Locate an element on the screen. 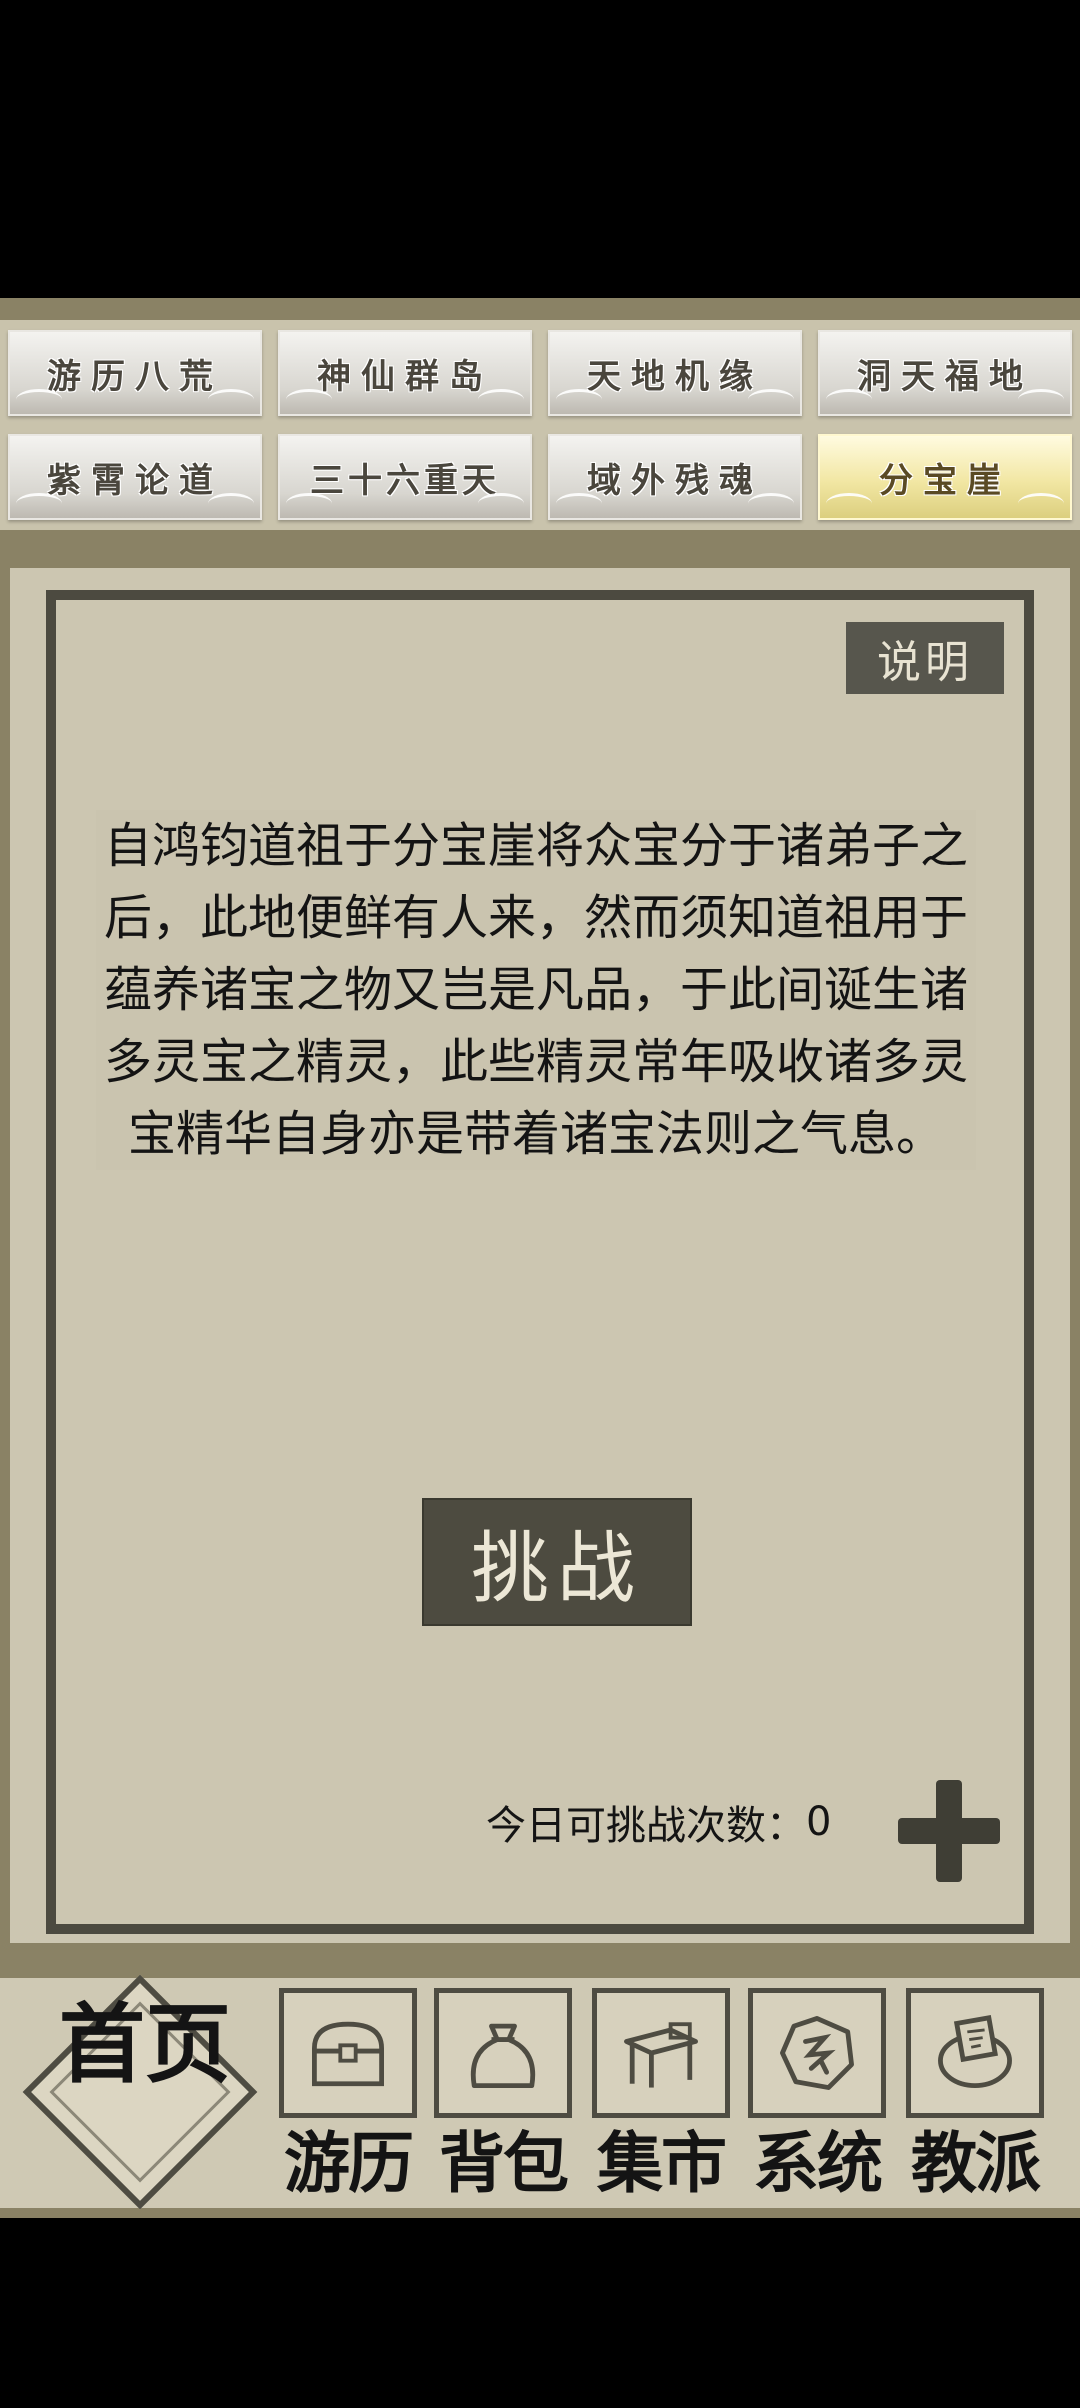 The image size is (1080, 2408). nav-label: 背包 is located at coordinates (504, 2163).